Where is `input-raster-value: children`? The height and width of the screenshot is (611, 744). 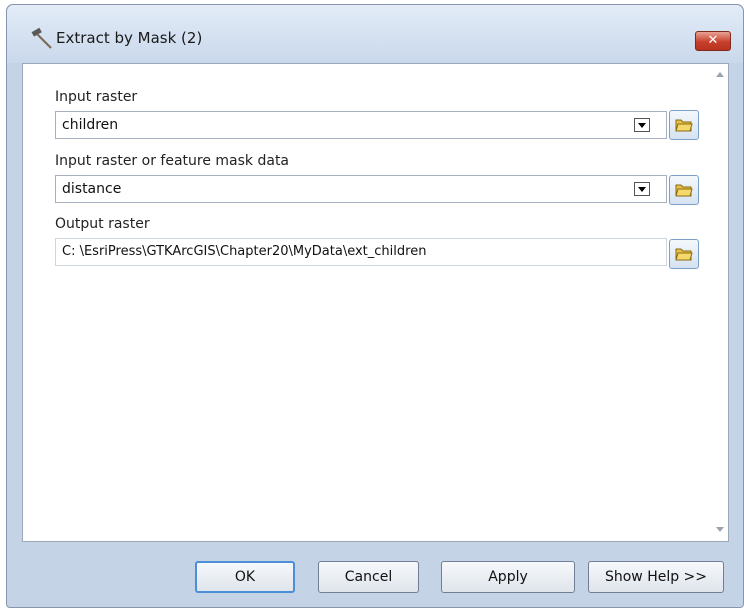
input-raster-value: children is located at coordinates (90, 125).